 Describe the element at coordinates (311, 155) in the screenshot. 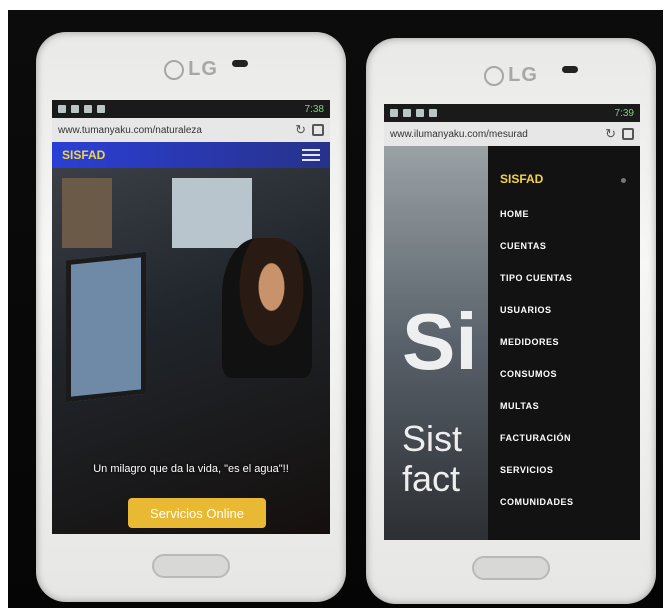

I see `hamburger-menu-icon` at that location.